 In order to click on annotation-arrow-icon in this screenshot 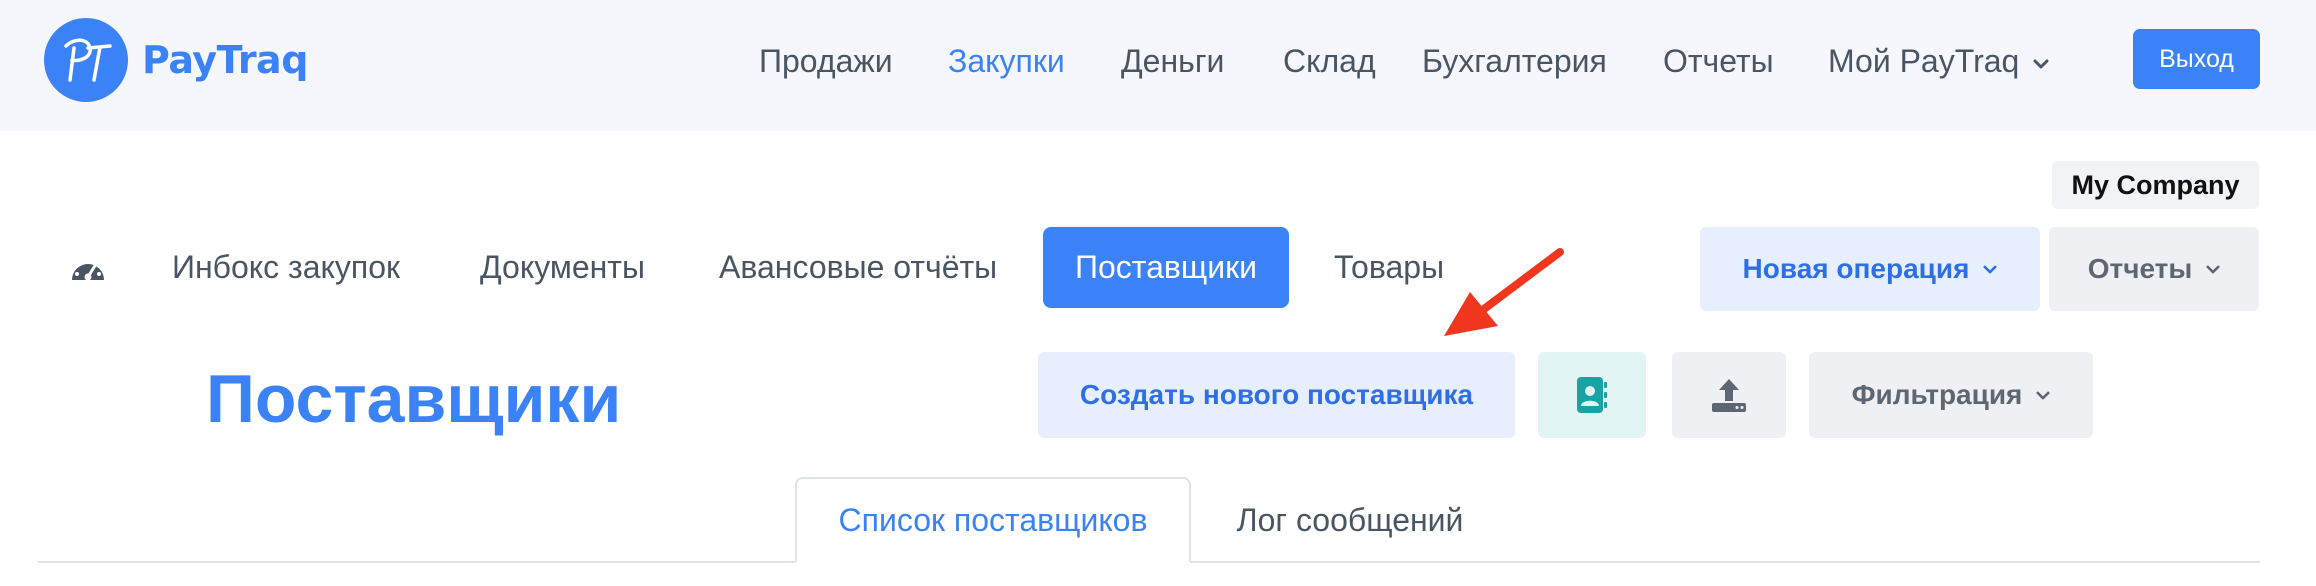, I will do `click(1504, 292)`.